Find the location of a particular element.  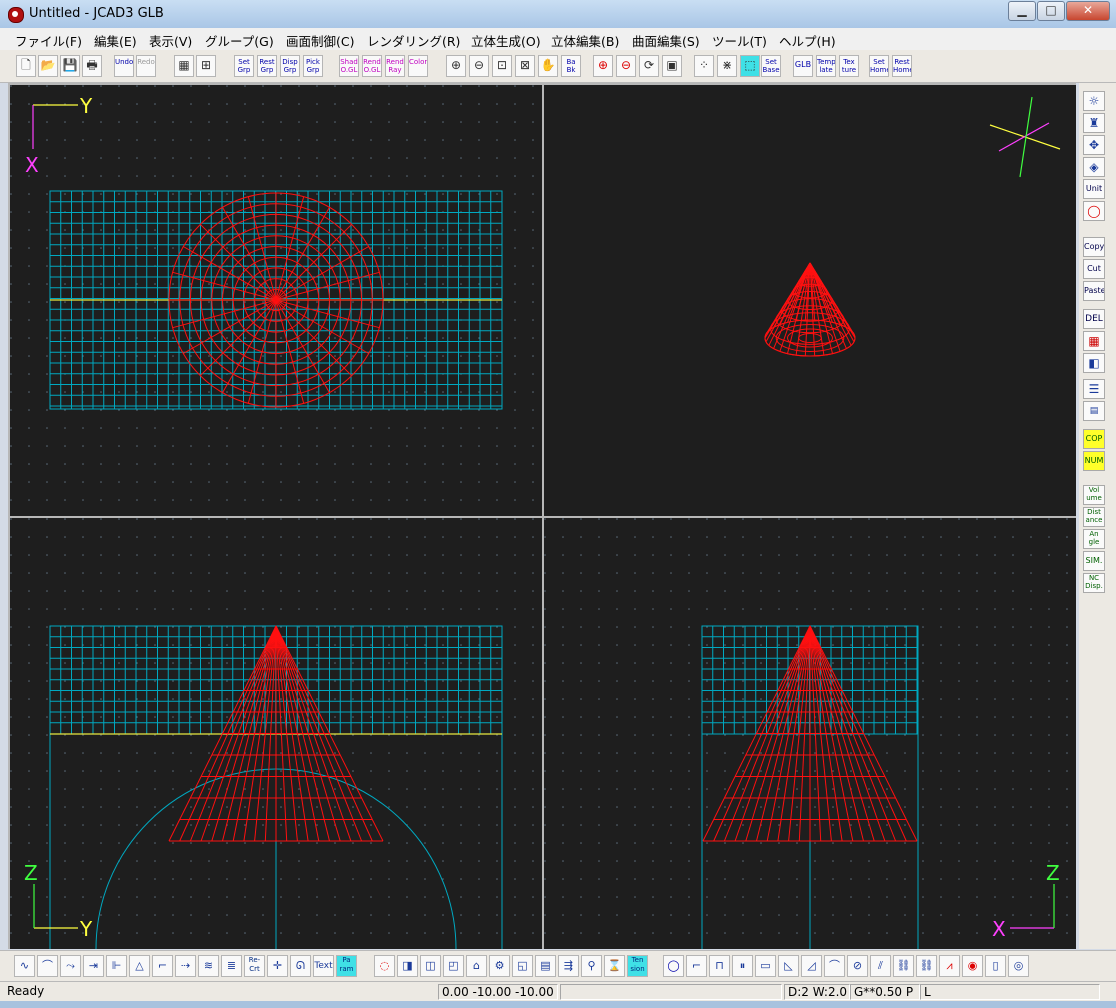

step-tool-1-icon: ⌐ is located at coordinates (696, 966).